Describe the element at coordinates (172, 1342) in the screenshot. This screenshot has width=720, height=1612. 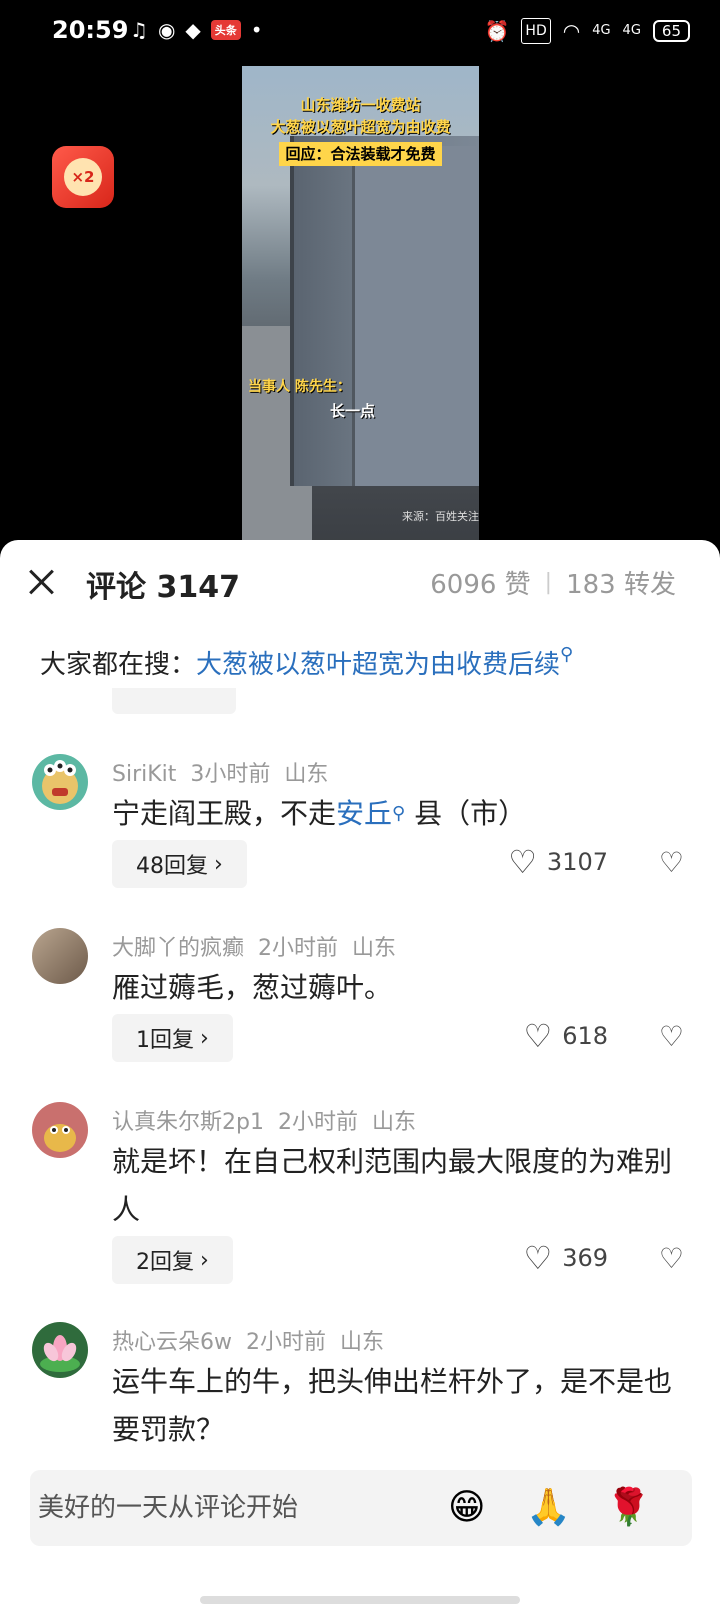
I see `username: 热心云朵6w` at that location.